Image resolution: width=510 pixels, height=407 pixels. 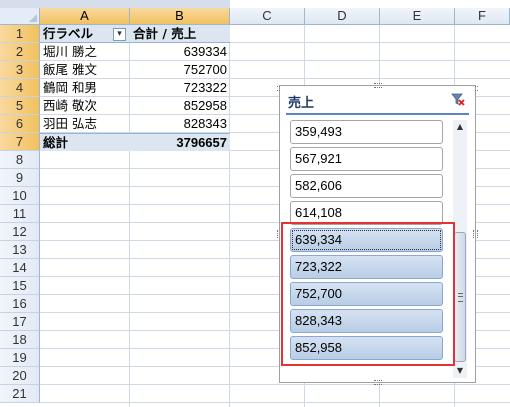 What do you see at coordinates (20, 268) in the screenshot?
I see `row-header: 14` at bounding box center [20, 268].